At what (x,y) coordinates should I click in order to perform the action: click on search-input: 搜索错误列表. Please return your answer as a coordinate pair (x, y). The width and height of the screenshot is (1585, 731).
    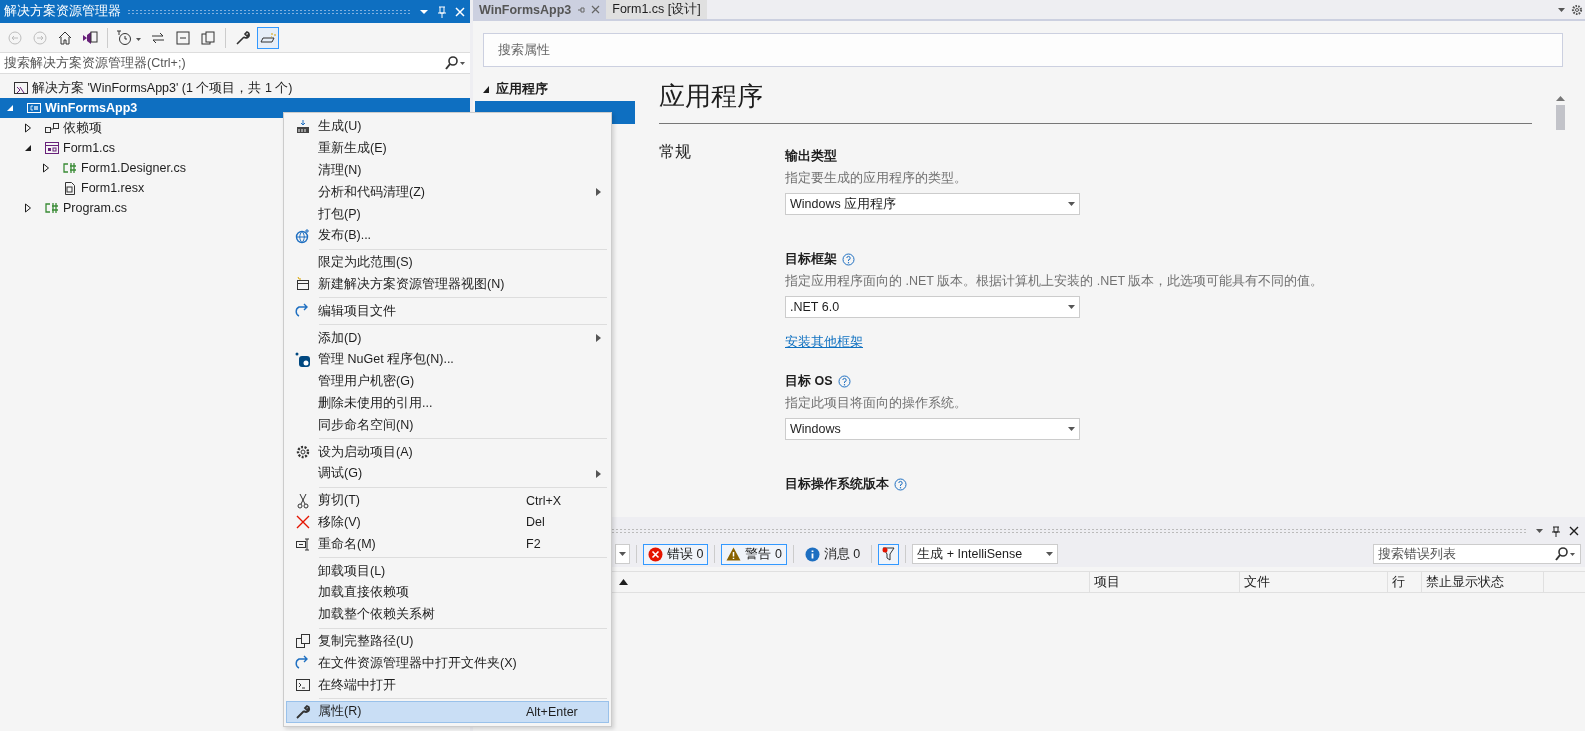
    Looking at the image, I should click on (1466, 554).